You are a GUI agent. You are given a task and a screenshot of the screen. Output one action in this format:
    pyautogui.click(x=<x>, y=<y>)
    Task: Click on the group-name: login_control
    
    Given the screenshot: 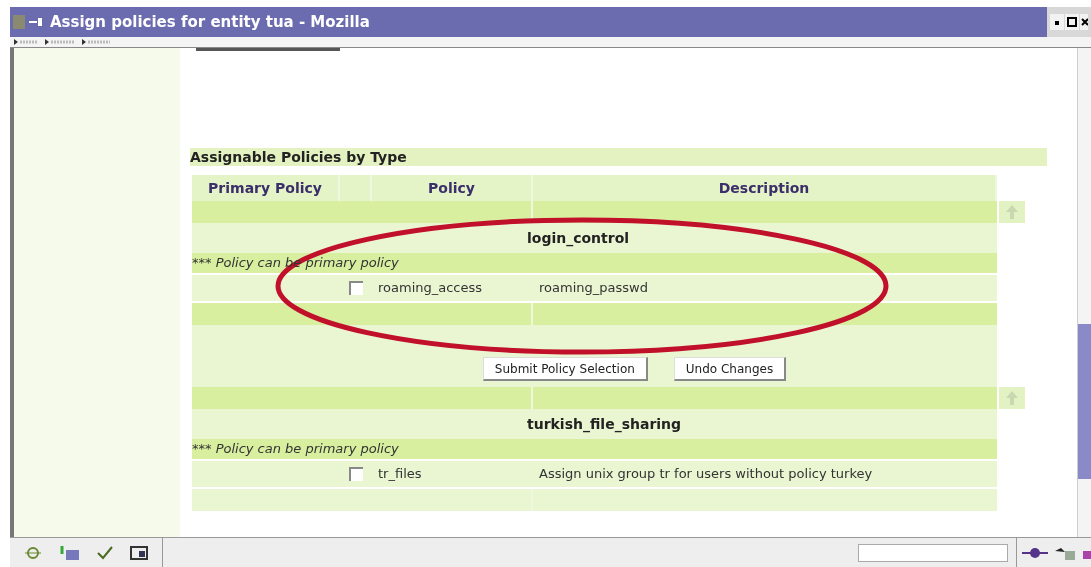 What is the action you would take?
    pyautogui.click(x=578, y=238)
    